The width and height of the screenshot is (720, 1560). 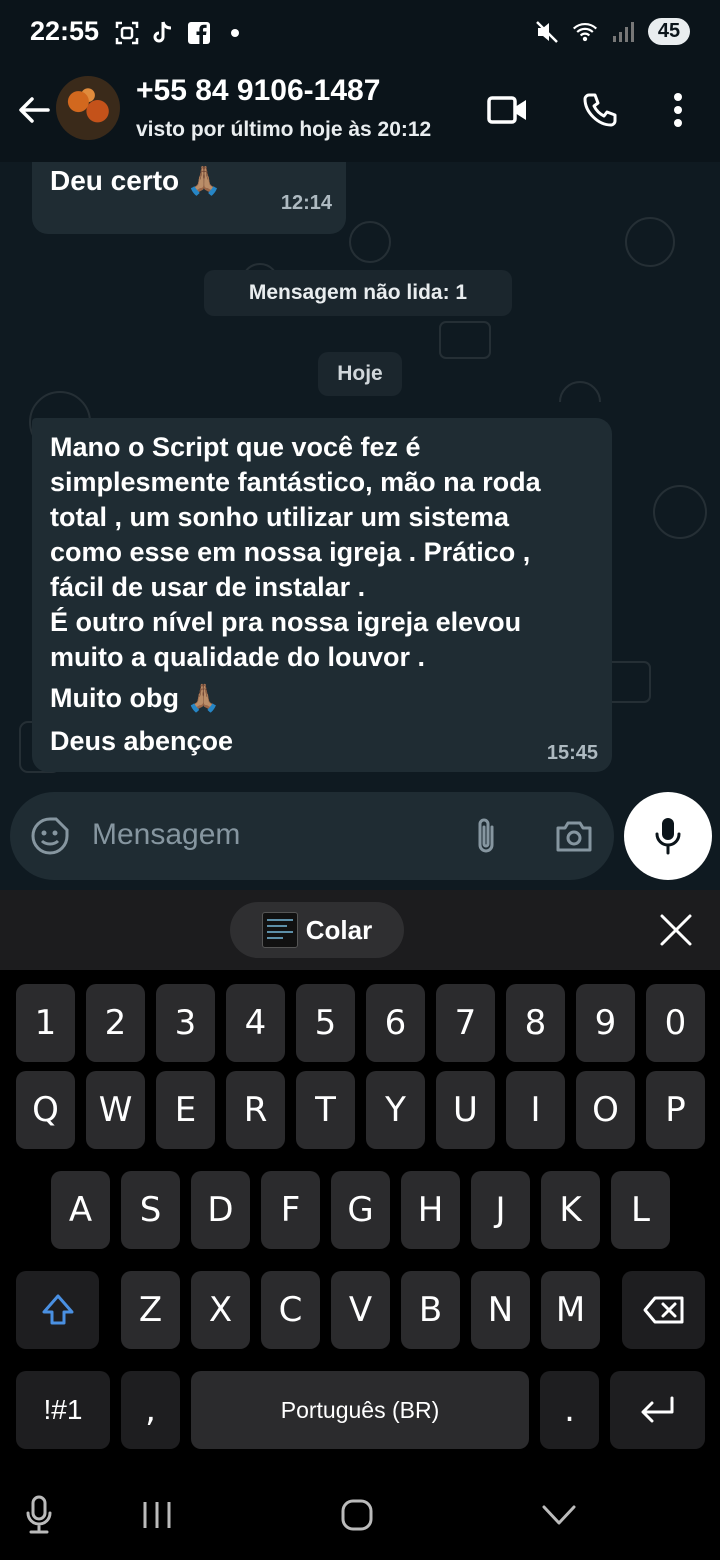 I want to click on key-0: 0, so click(x=675, y=1023).